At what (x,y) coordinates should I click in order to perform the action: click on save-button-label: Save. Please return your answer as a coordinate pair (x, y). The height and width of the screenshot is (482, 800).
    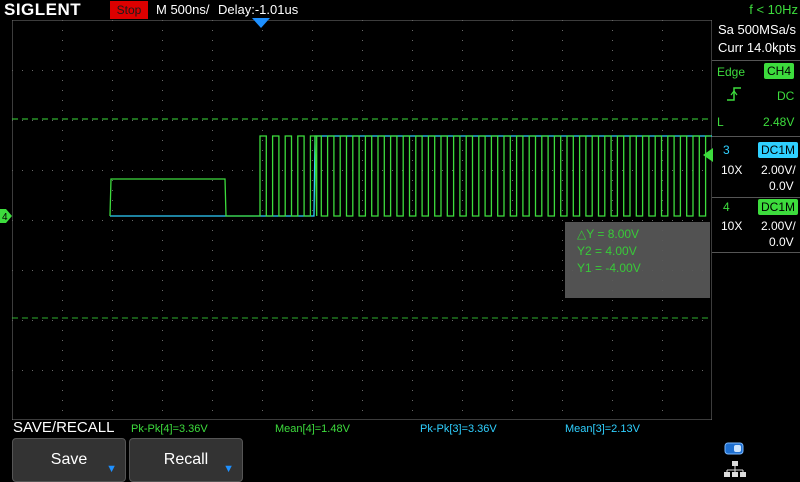
    Looking at the image, I should click on (69, 459).